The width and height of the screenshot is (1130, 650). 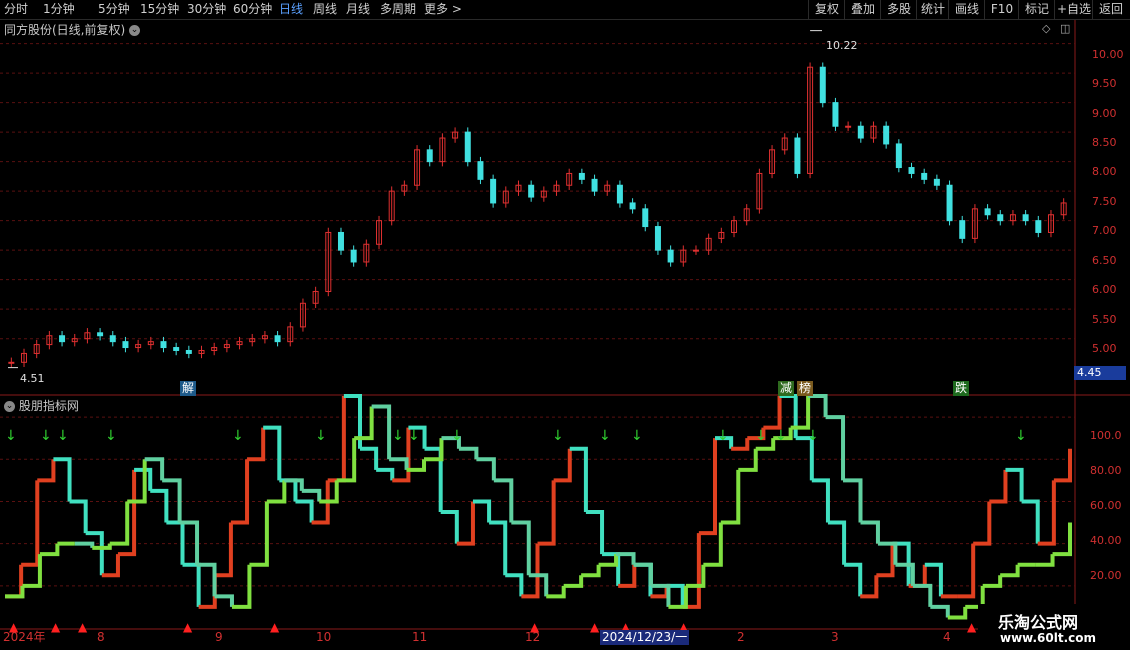 What do you see at coordinates (398, 9) in the screenshot?
I see `tab-multi-period: 多周期` at bounding box center [398, 9].